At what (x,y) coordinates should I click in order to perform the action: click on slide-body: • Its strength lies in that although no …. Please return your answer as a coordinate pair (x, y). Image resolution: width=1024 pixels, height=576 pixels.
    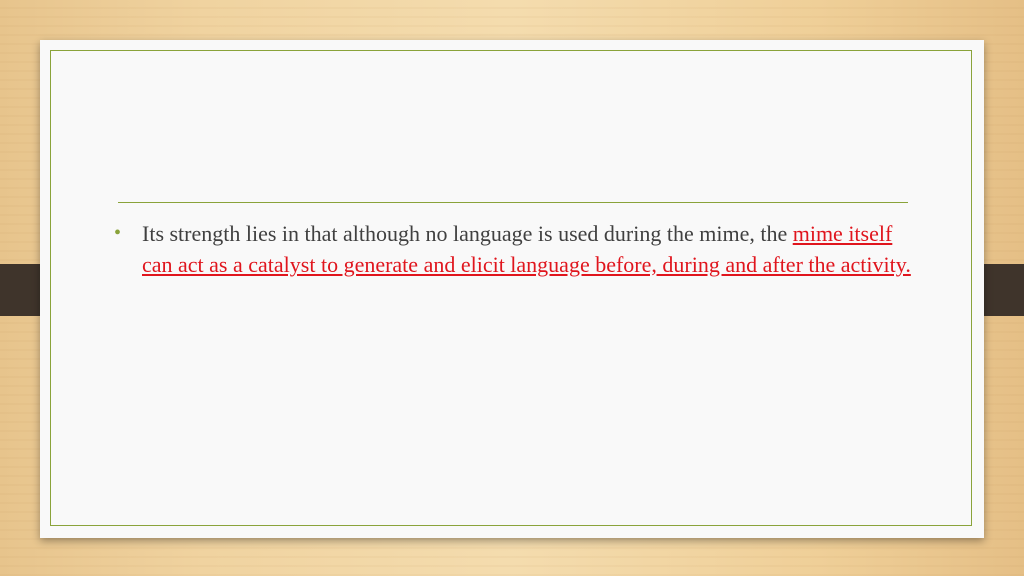
    Looking at the image, I should click on (512, 249).